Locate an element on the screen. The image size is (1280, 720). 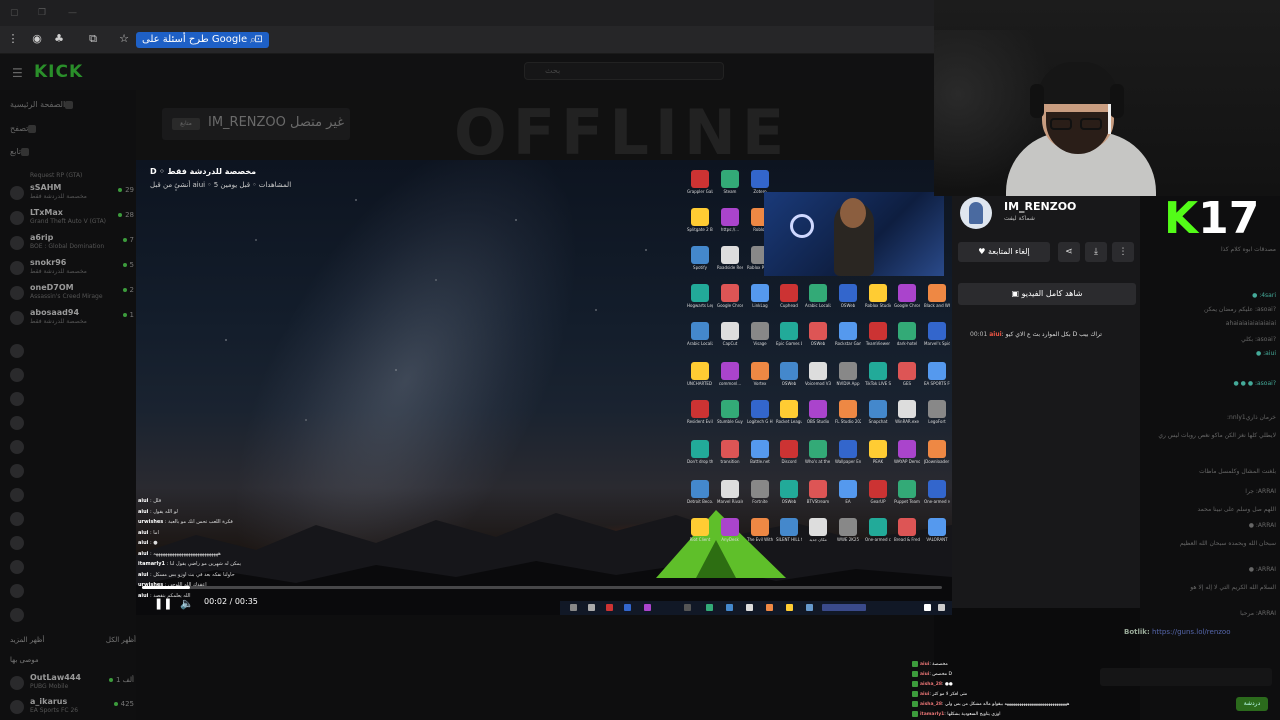
following-channel: LTxMax Grand Theft Auto V (GTA) 28 is located at coordinates (73, 218).